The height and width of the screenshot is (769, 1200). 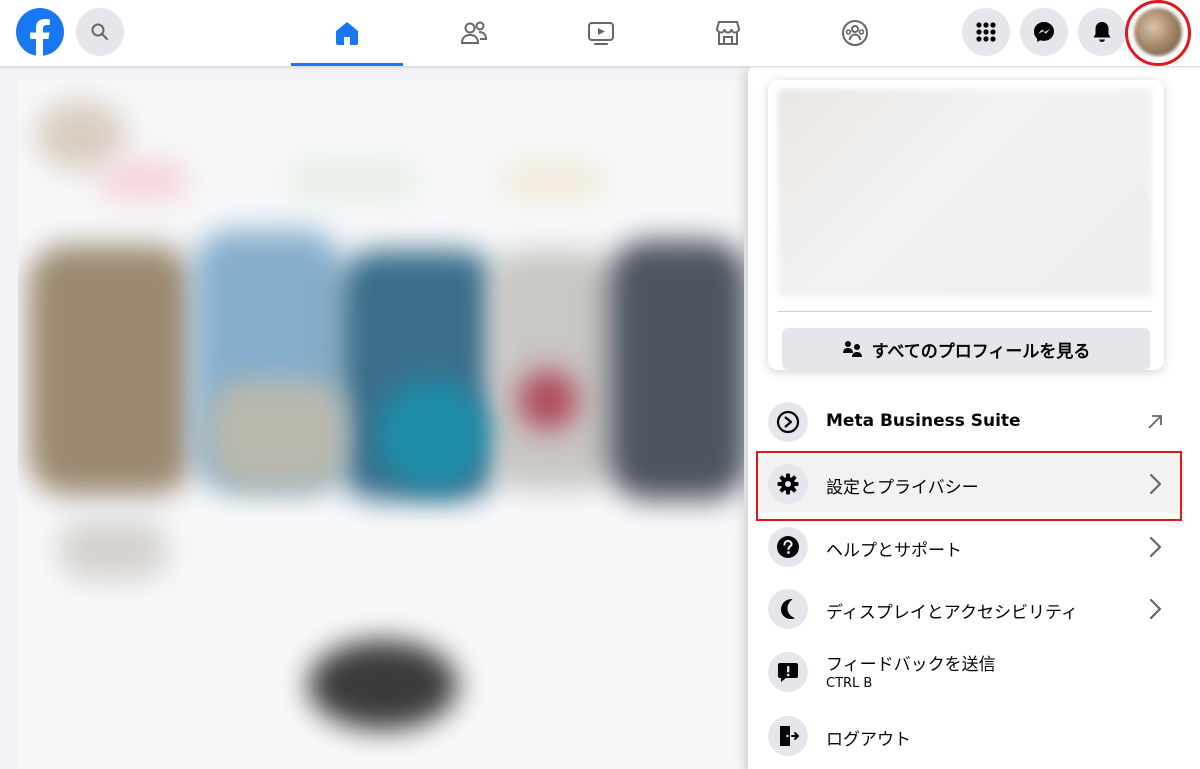 I want to click on tab-marketplace, so click(x=728, y=33).